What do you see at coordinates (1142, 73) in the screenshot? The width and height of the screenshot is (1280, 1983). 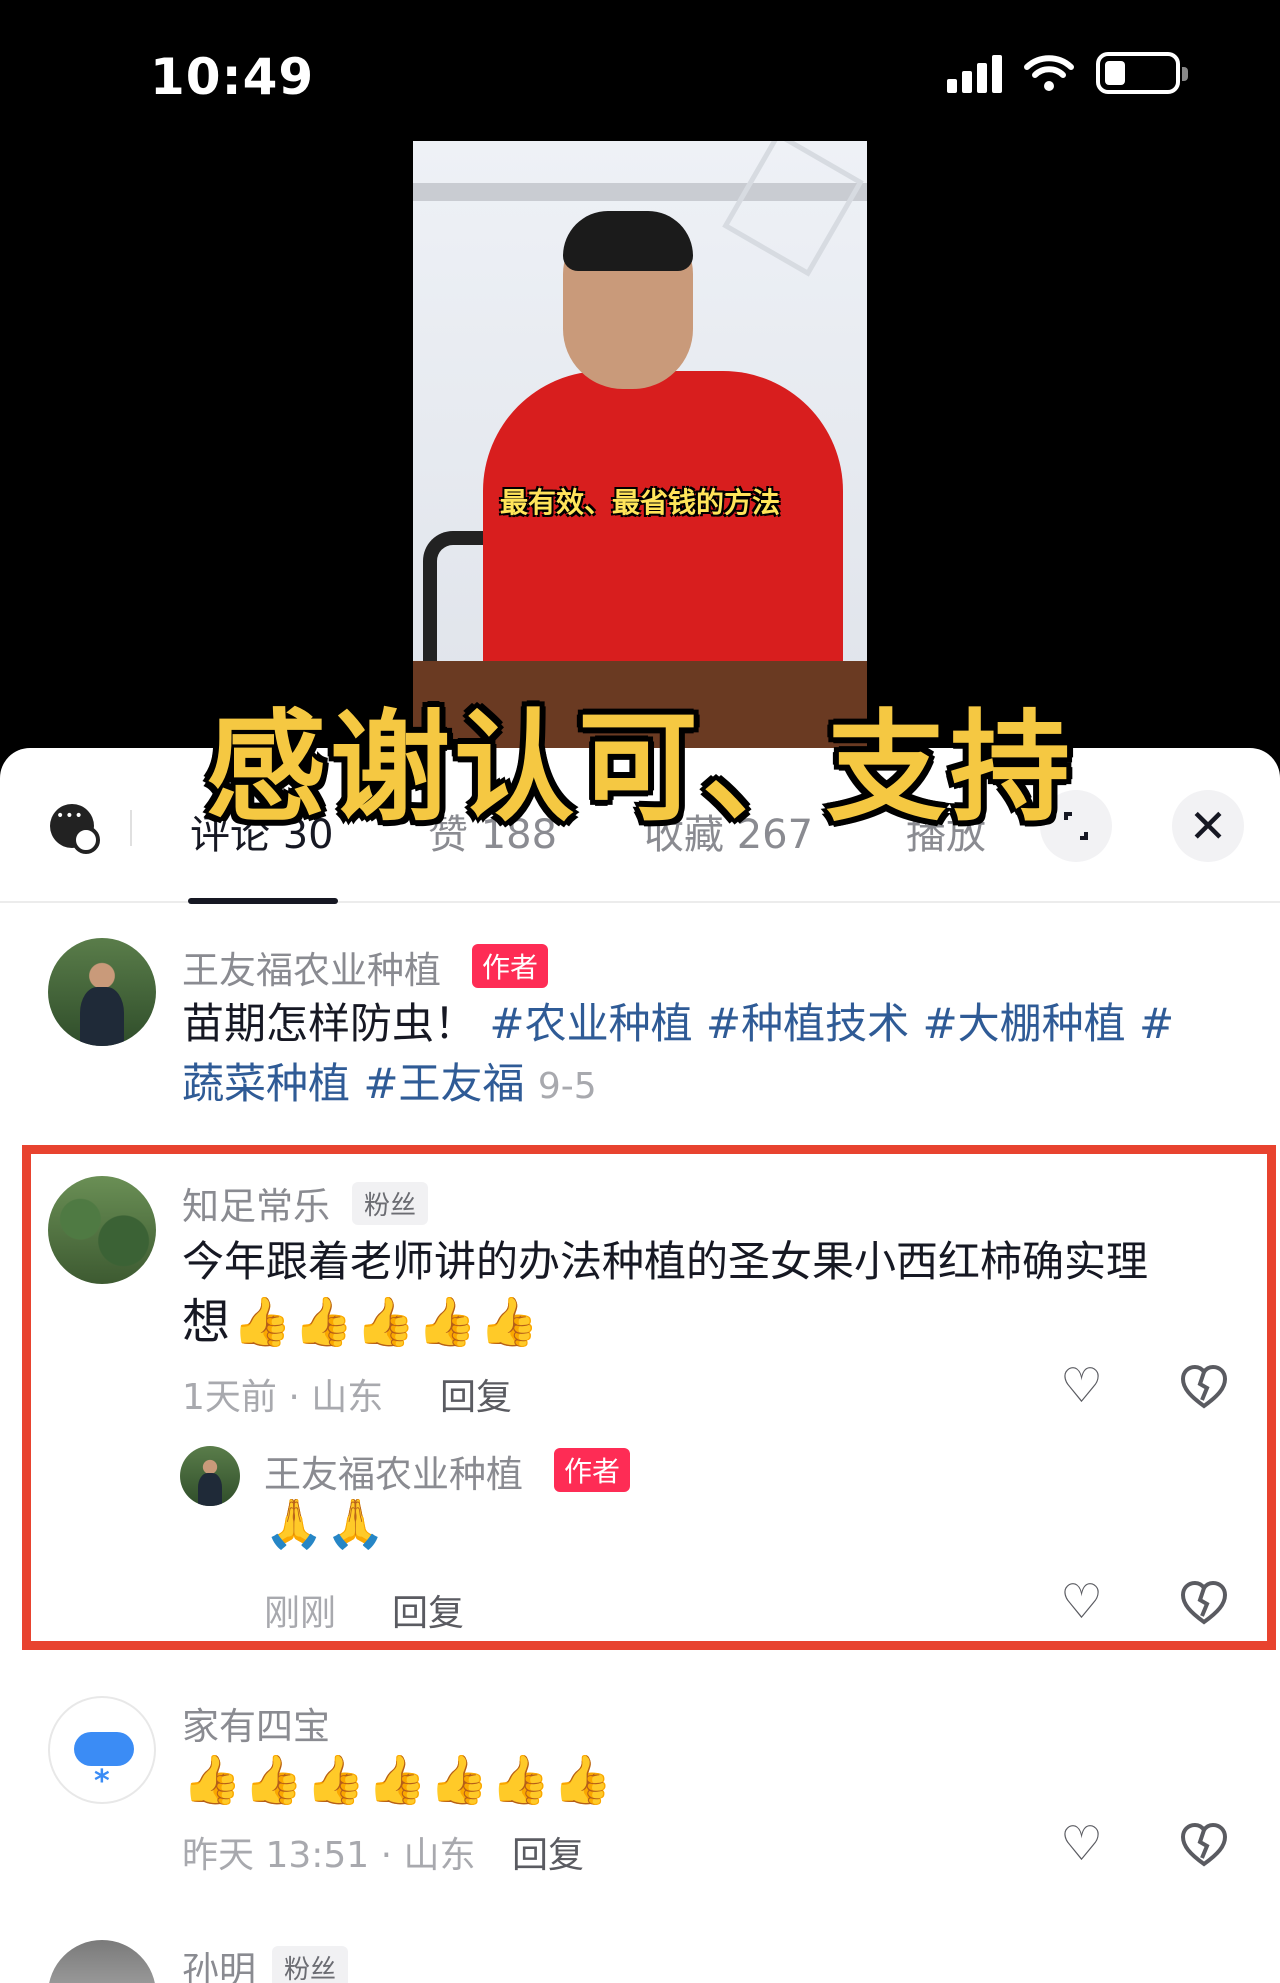 I see `battery-icon` at bounding box center [1142, 73].